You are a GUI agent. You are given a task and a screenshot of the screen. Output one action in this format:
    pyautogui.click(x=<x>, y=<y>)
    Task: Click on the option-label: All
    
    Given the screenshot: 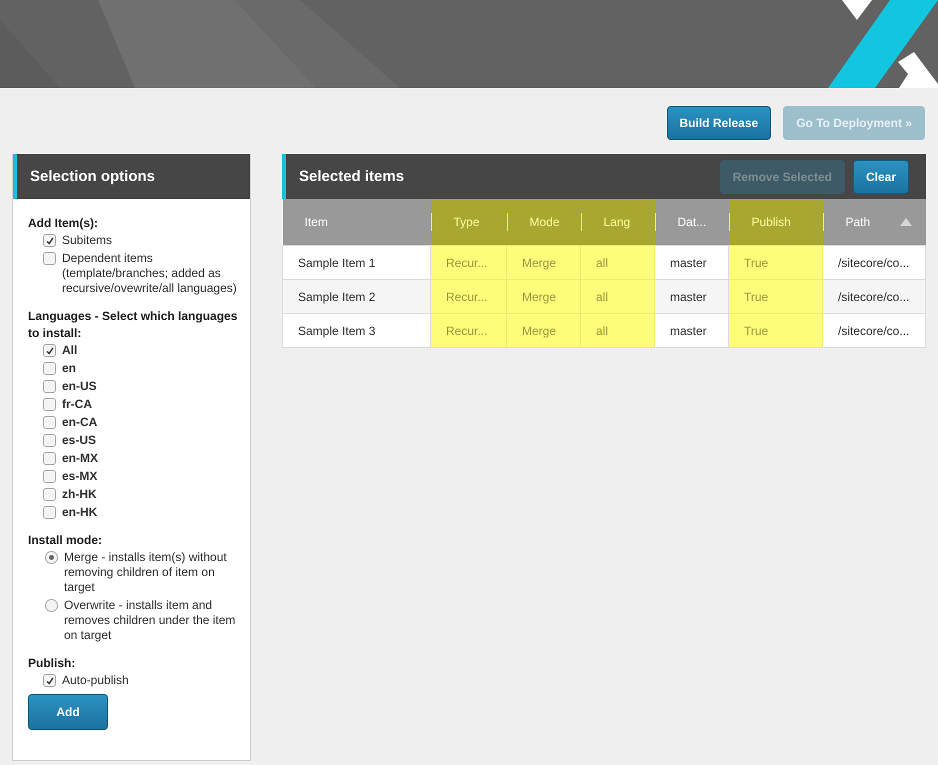 What is the action you would take?
    pyautogui.click(x=70, y=350)
    